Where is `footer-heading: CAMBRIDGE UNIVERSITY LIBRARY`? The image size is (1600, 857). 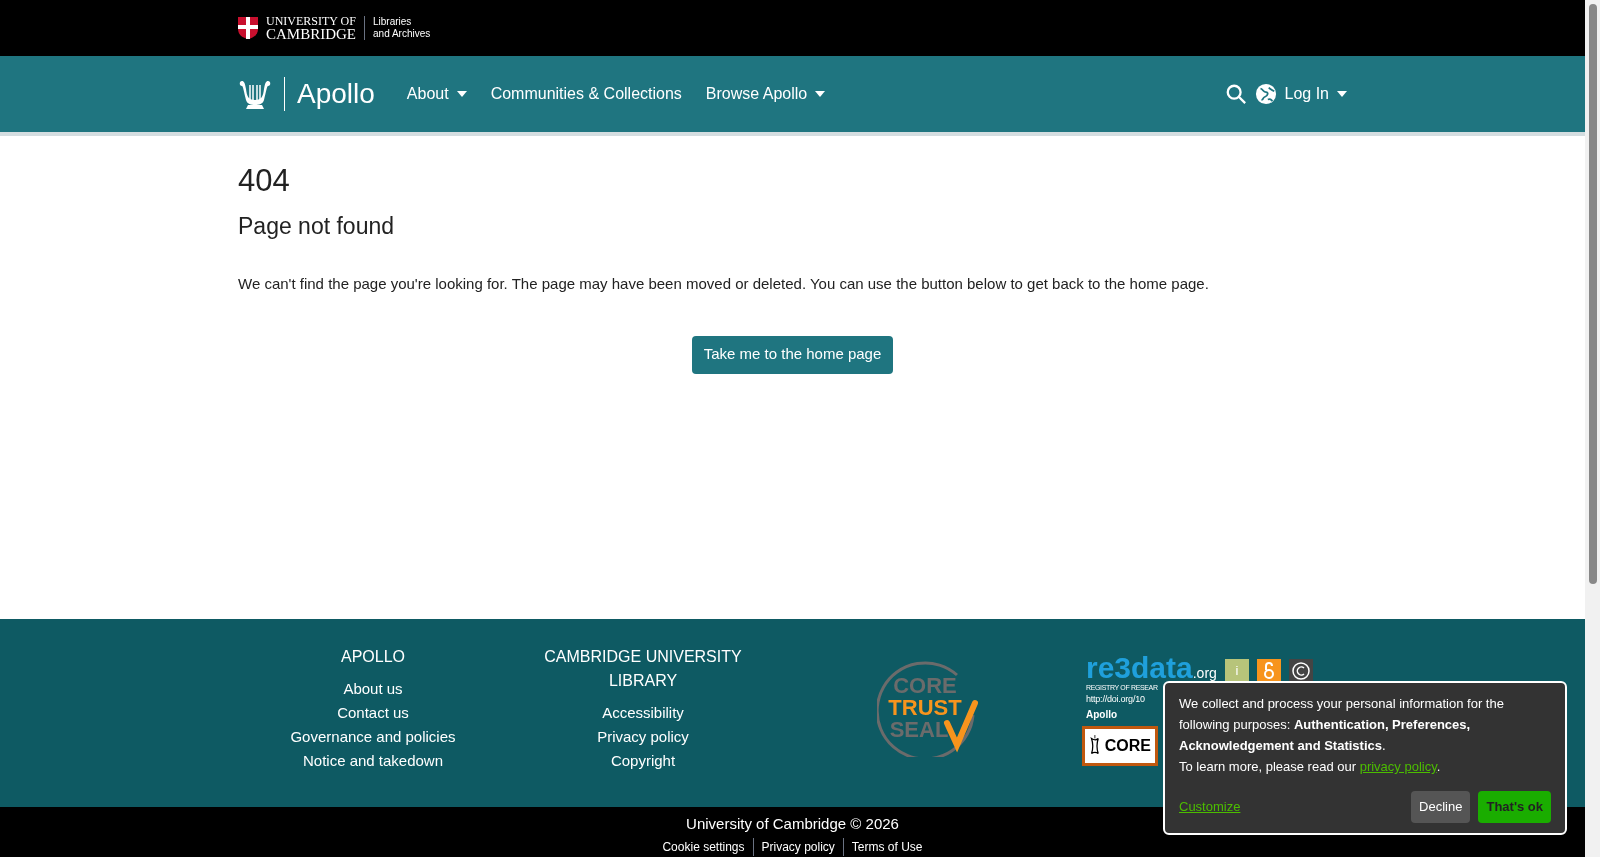 footer-heading: CAMBRIDGE UNIVERSITY LIBRARY is located at coordinates (643, 669).